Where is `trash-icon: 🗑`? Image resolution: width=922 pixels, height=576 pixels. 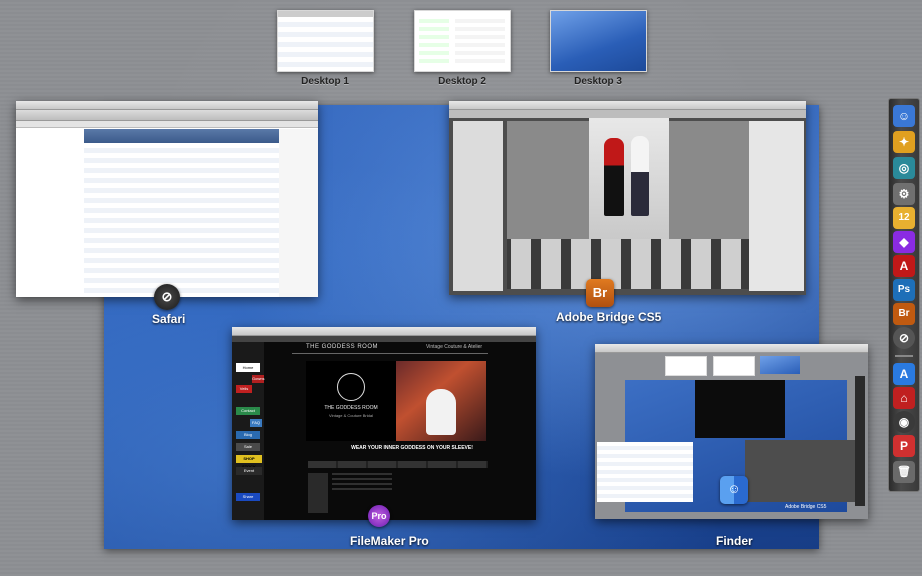
trash-icon: 🗑 is located at coordinates (904, 472).